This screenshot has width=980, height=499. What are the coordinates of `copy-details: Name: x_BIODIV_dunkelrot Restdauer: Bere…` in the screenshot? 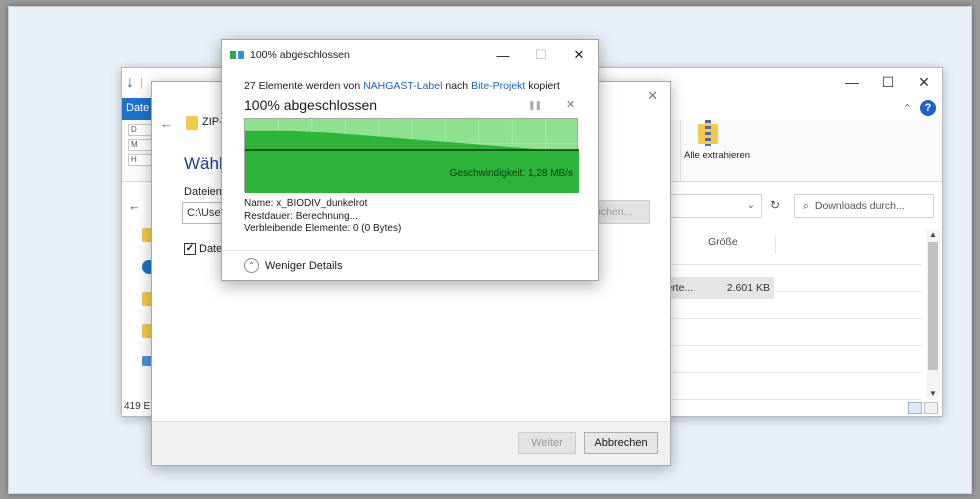 It's located at (322, 217).